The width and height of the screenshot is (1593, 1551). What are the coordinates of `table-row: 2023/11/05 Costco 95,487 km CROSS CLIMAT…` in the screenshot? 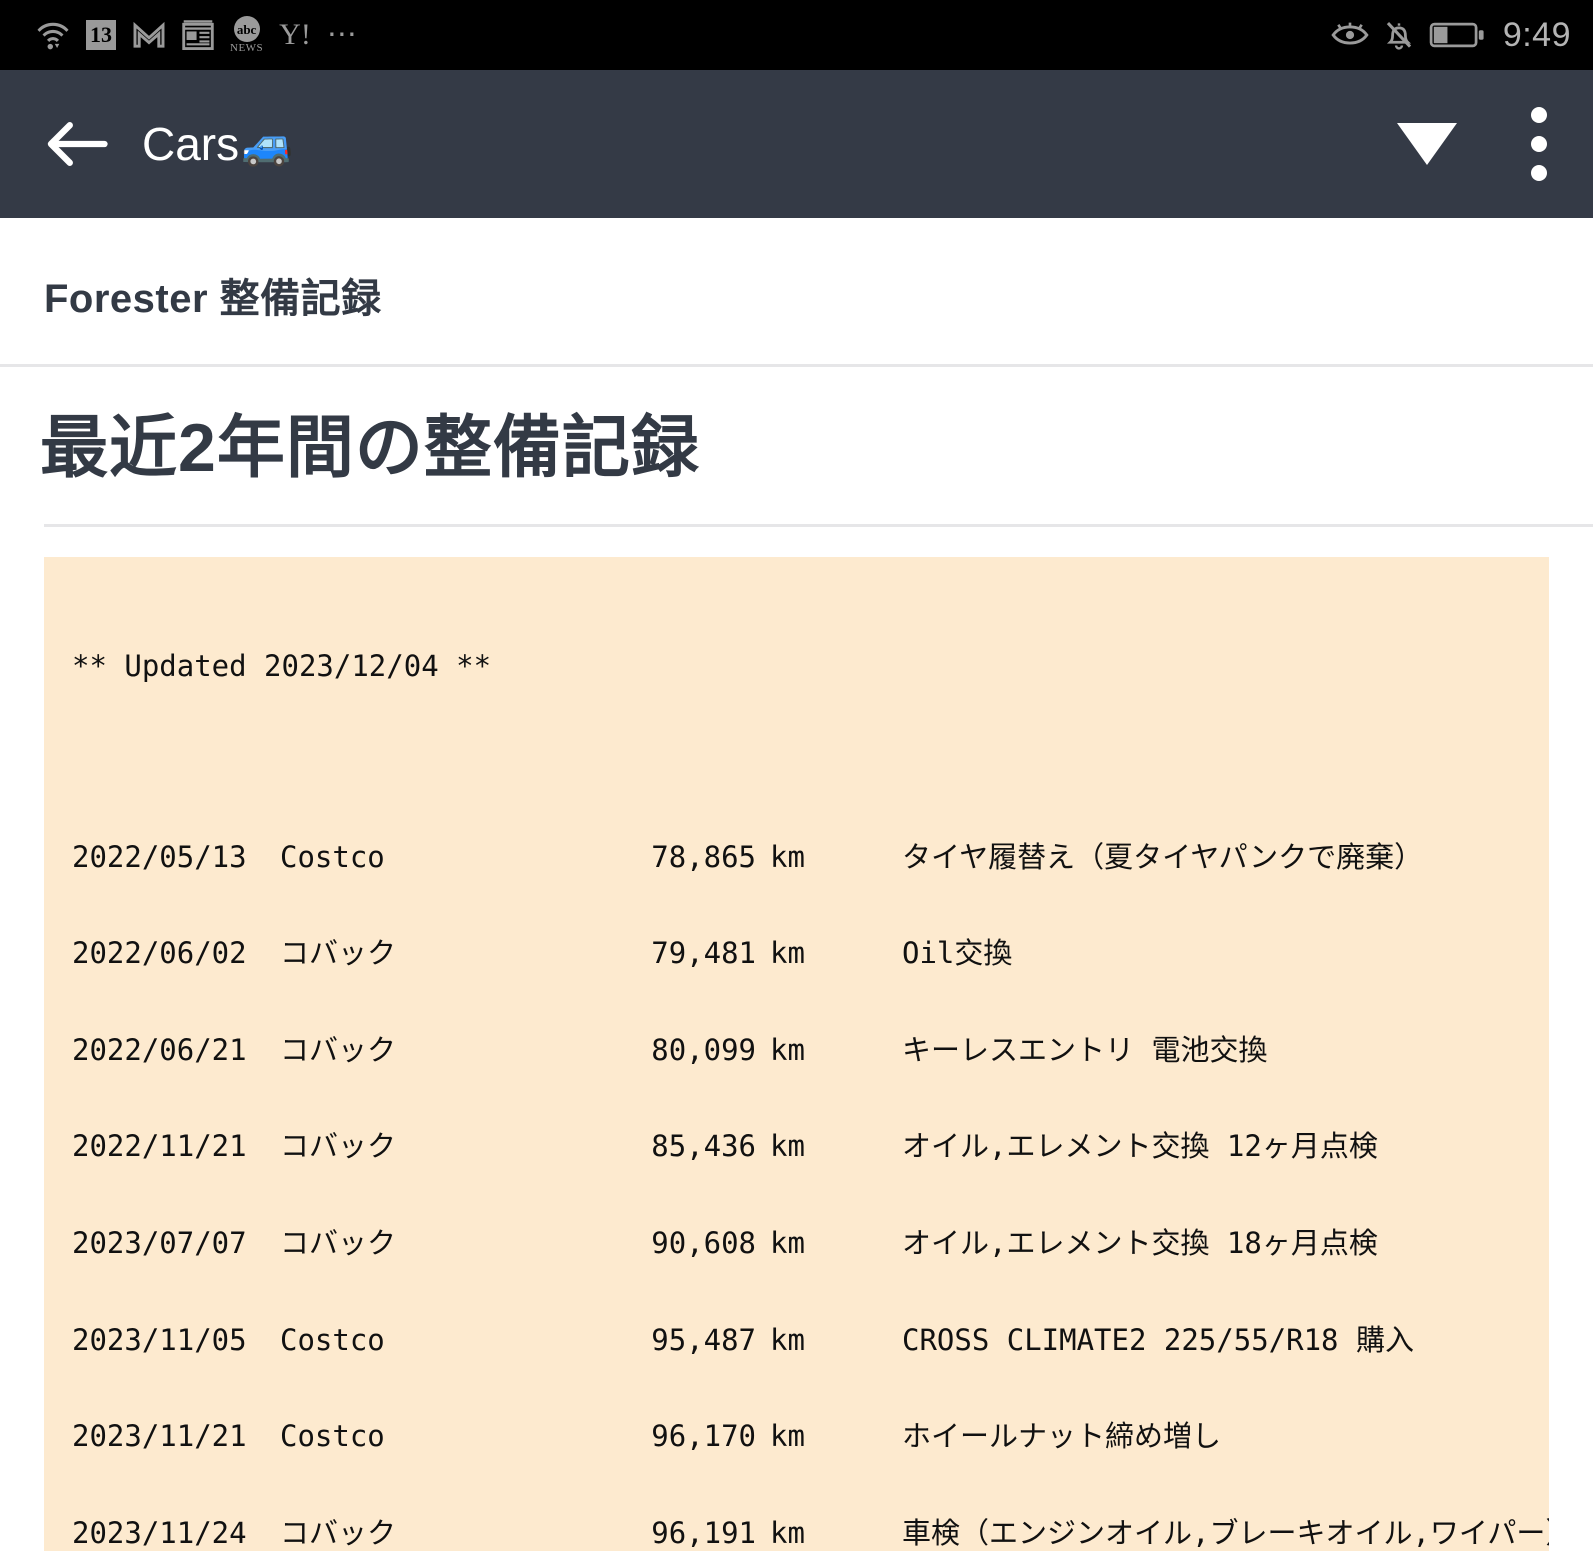 It's located at (796, 1339).